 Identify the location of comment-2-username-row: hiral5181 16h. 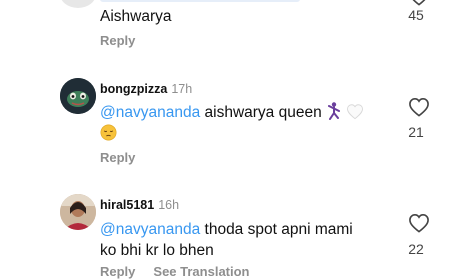
(139, 205).